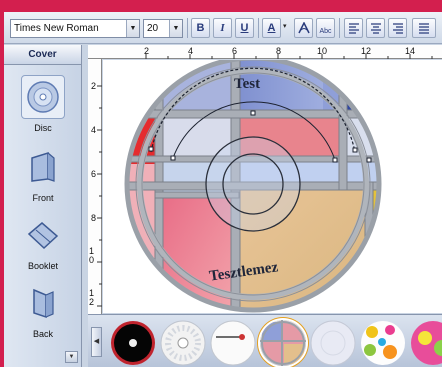 The image size is (442, 367). Describe the element at coordinates (426, 343) in the screenshot. I see `pink-yellow-disc-template` at that location.